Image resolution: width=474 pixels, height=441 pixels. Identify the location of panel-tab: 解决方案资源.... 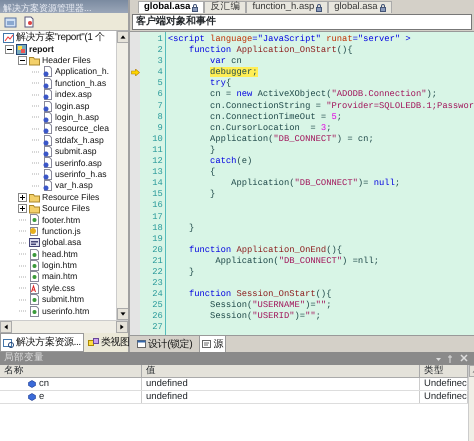
(42, 342).